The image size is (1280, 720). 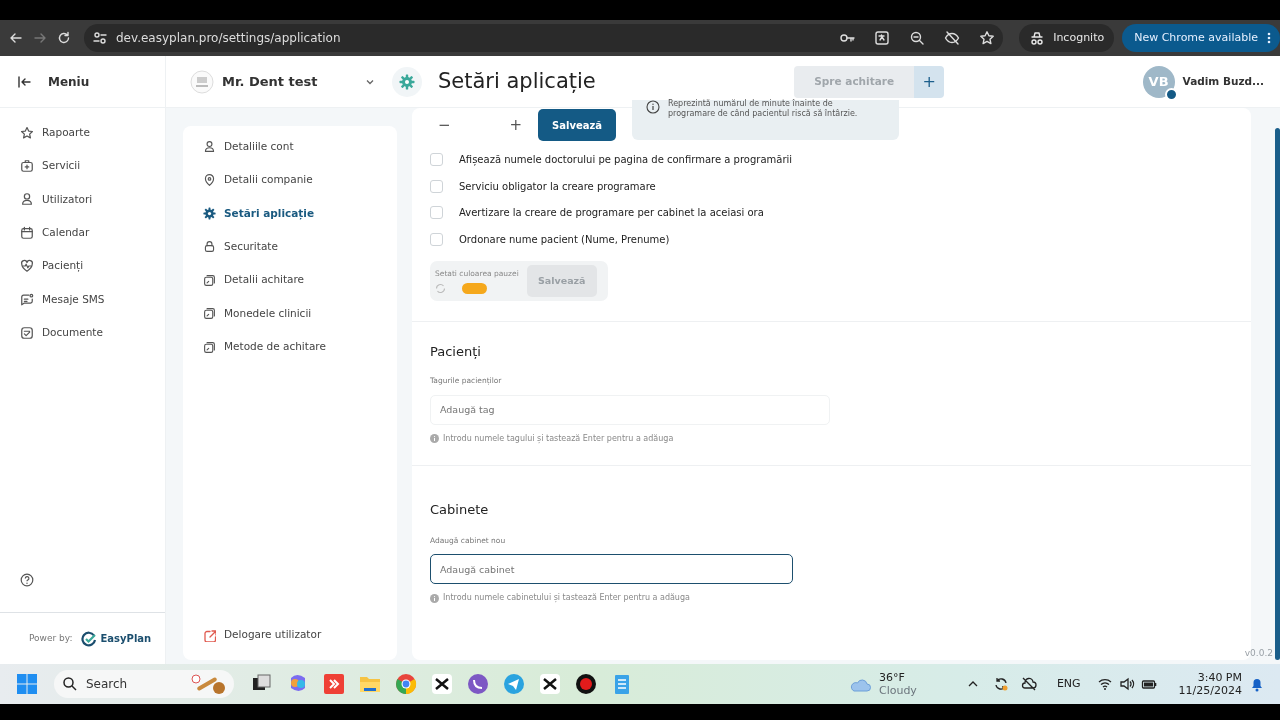 What do you see at coordinates (515, 125) in the screenshot?
I see `plus-button: +` at bounding box center [515, 125].